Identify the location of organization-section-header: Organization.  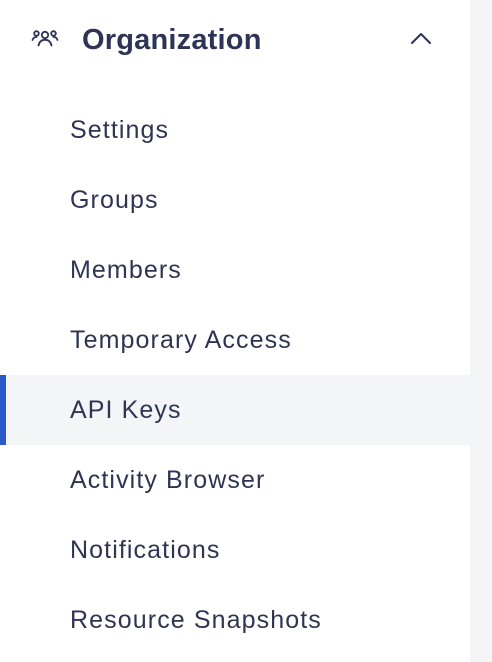
(235, 40).